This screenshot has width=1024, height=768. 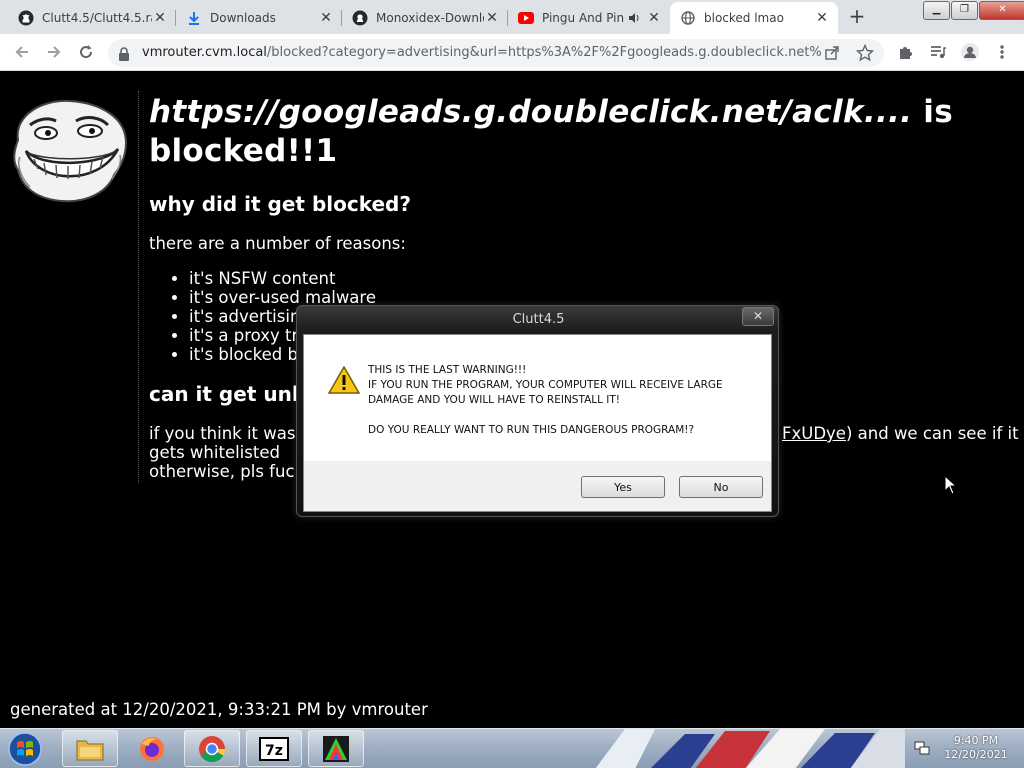 I want to click on taskbar-chrome, so click(x=212, y=748).